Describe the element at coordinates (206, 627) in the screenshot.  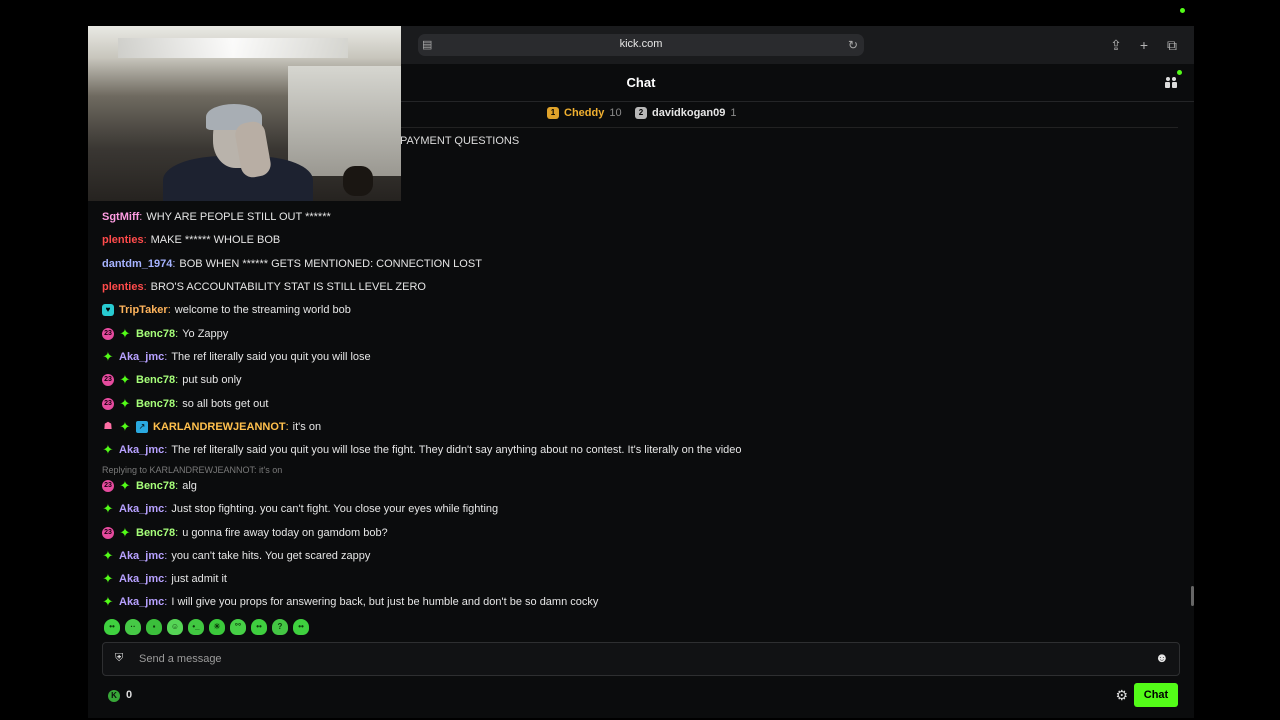
I see `emote-bar: •• ·· ▪ ☺ •_ ☀ °° ••? ••` at that location.